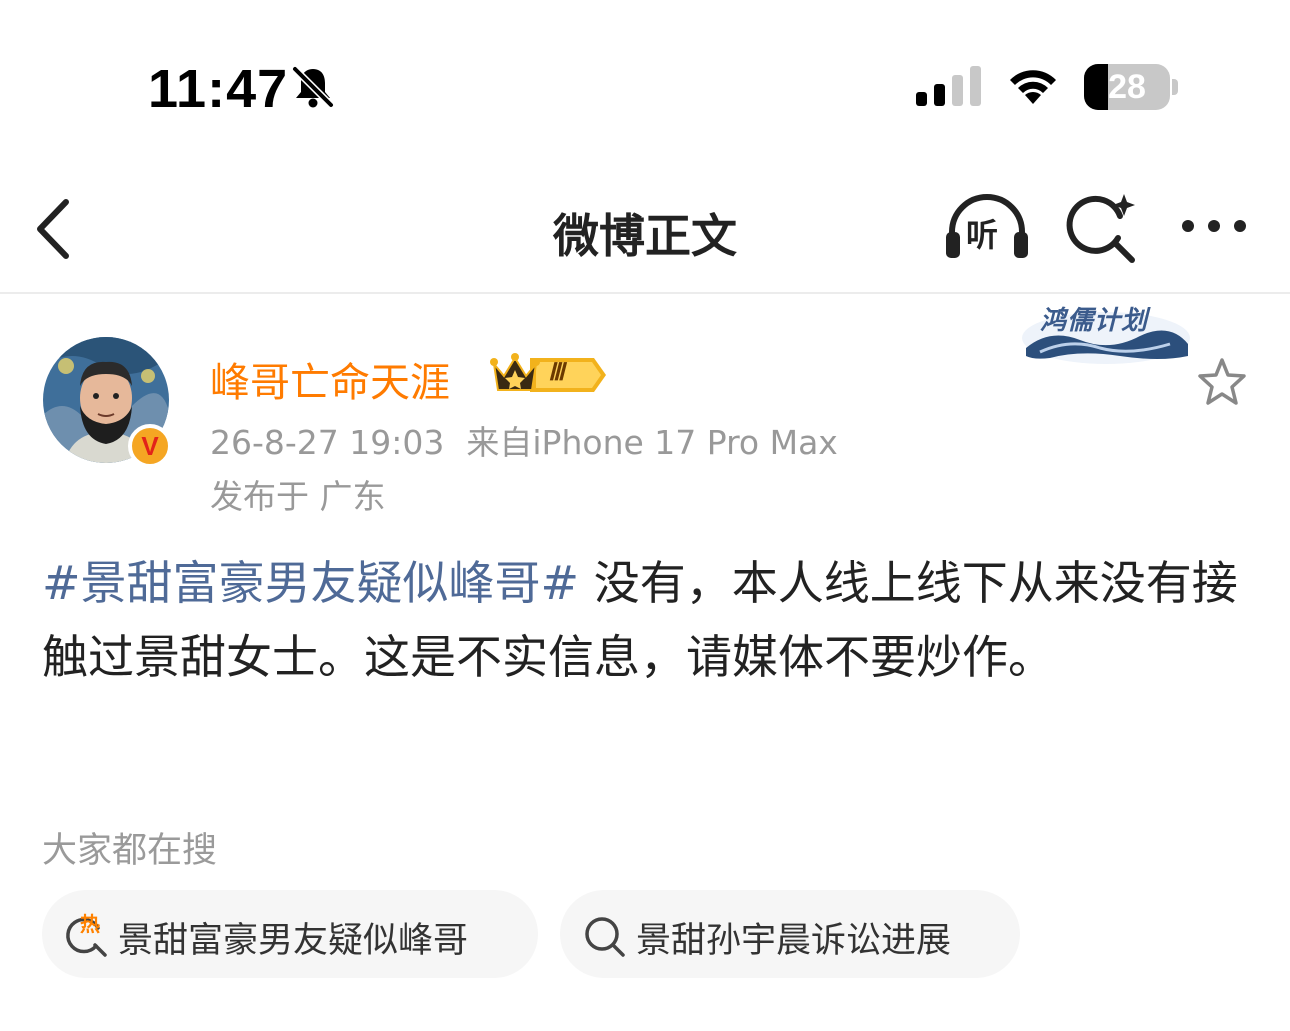  I want to click on crown-icon, so click(515, 372).